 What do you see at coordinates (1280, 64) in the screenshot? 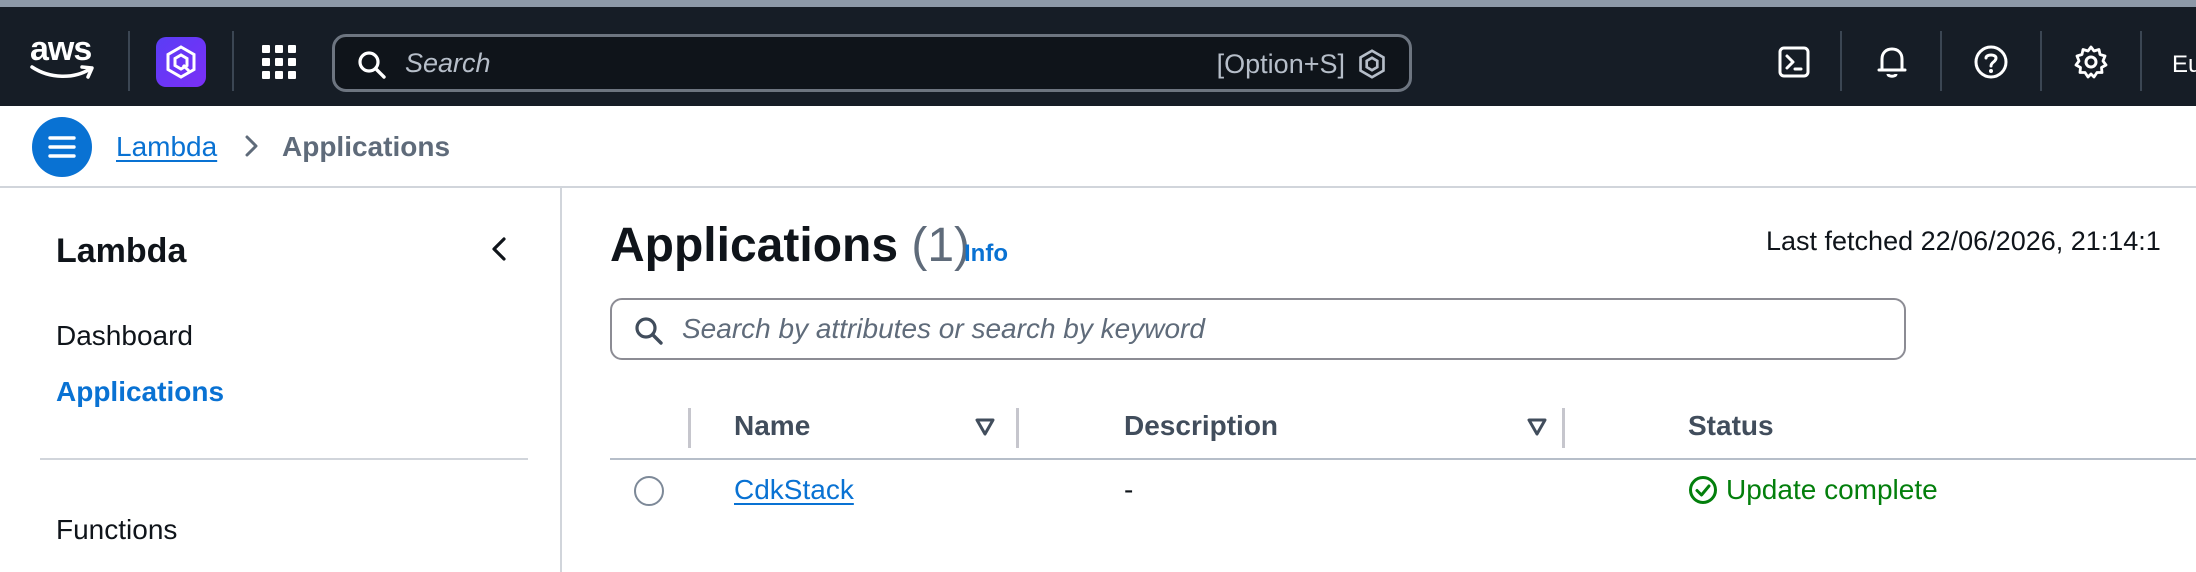
I see `search-shortcut-hint: [Option+S]` at bounding box center [1280, 64].